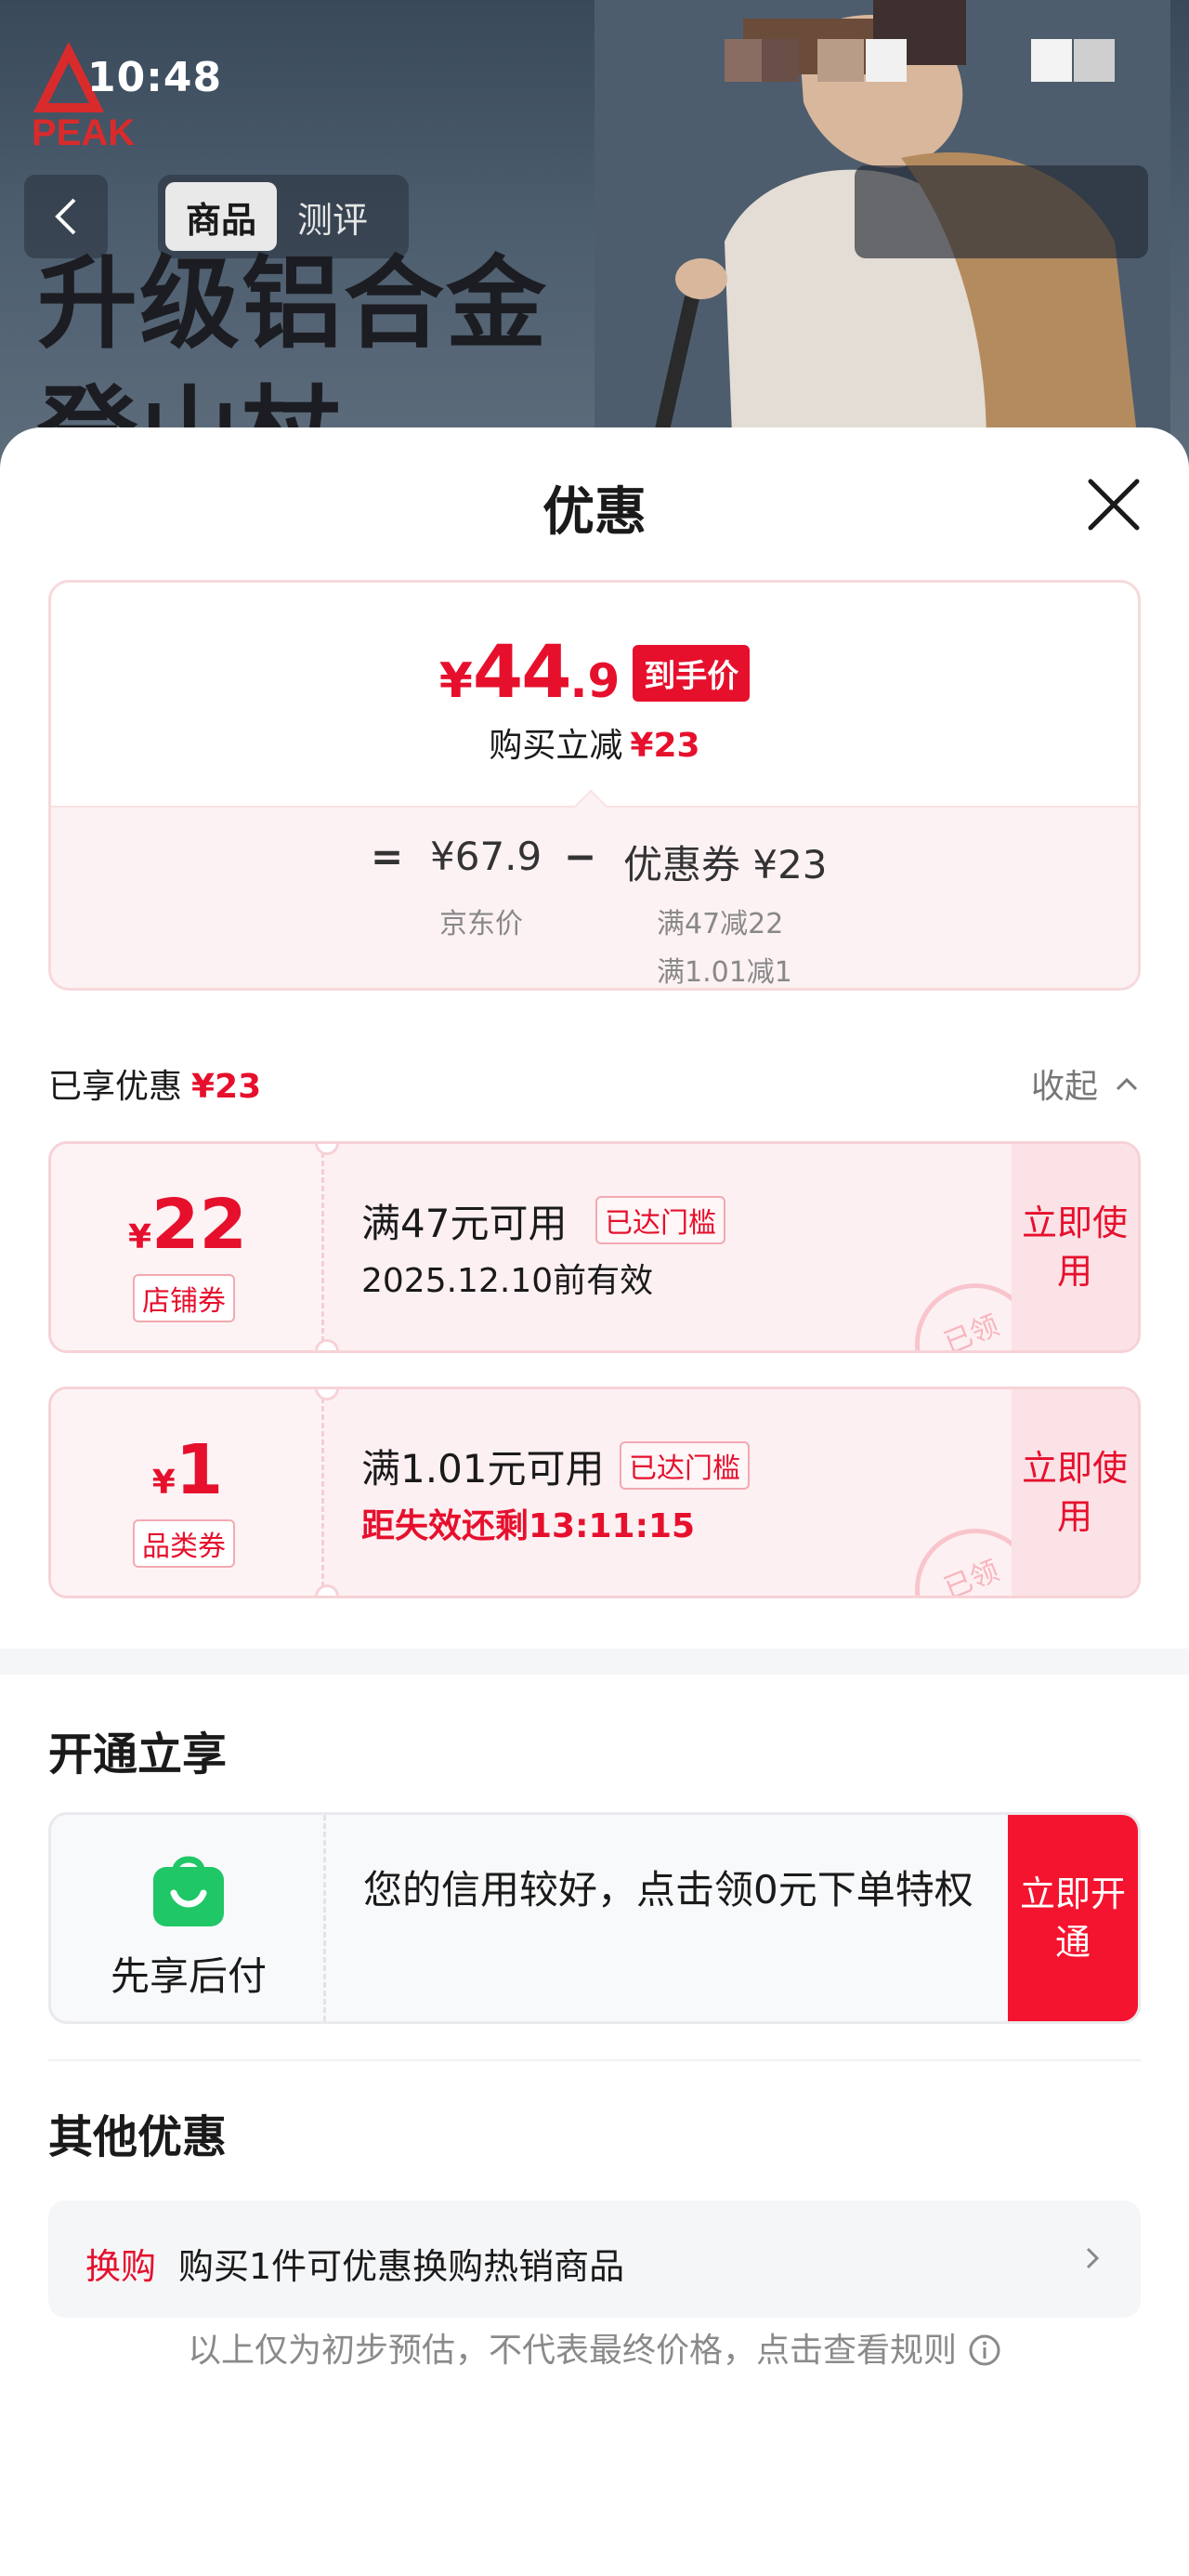 This screenshot has width=1189, height=2576. I want to click on instant-reduction-value: ¥23, so click(665, 746).